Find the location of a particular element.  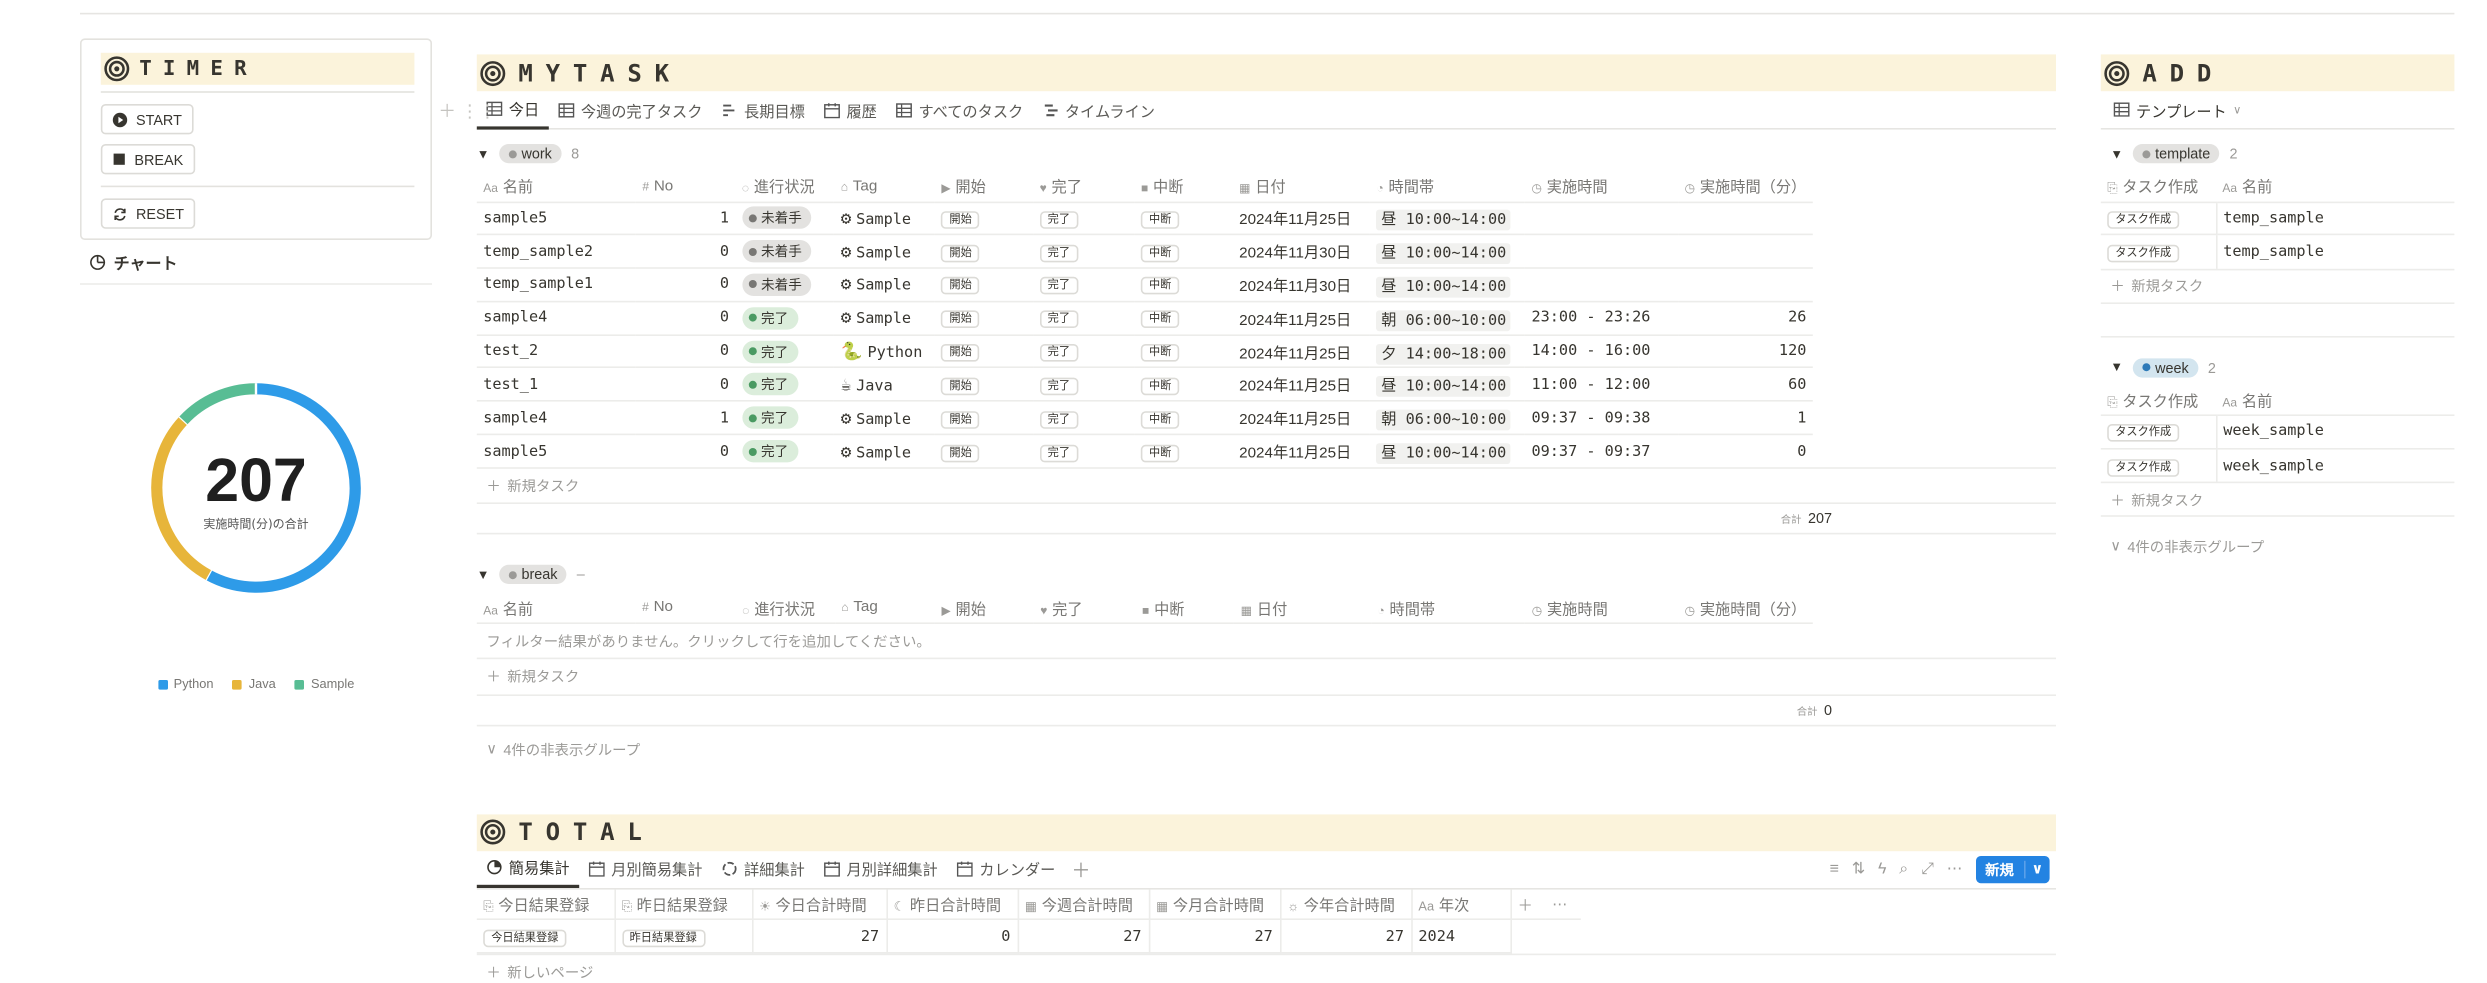

column-header: ◌ 進行状況 is located at coordinates (785, 187).